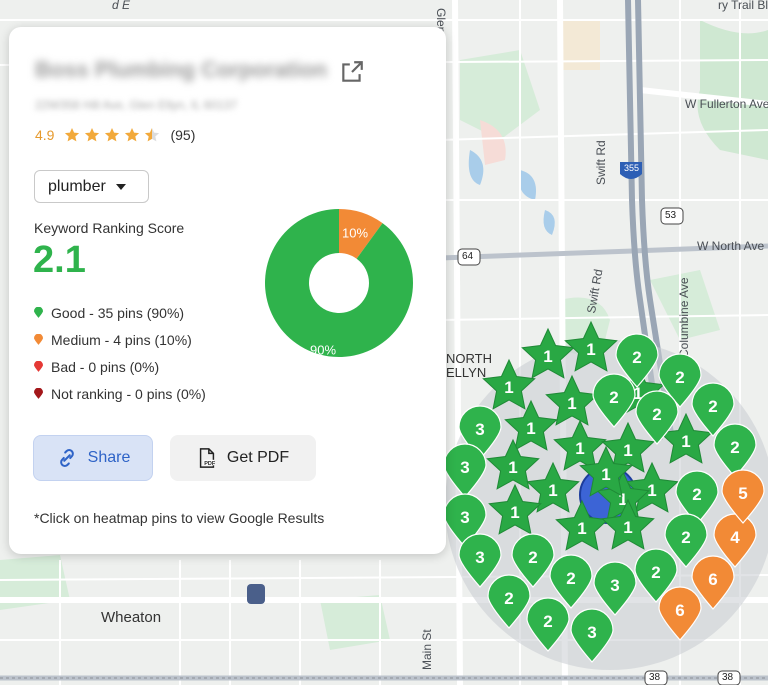  I want to click on external-link-icon, so click(352, 72).